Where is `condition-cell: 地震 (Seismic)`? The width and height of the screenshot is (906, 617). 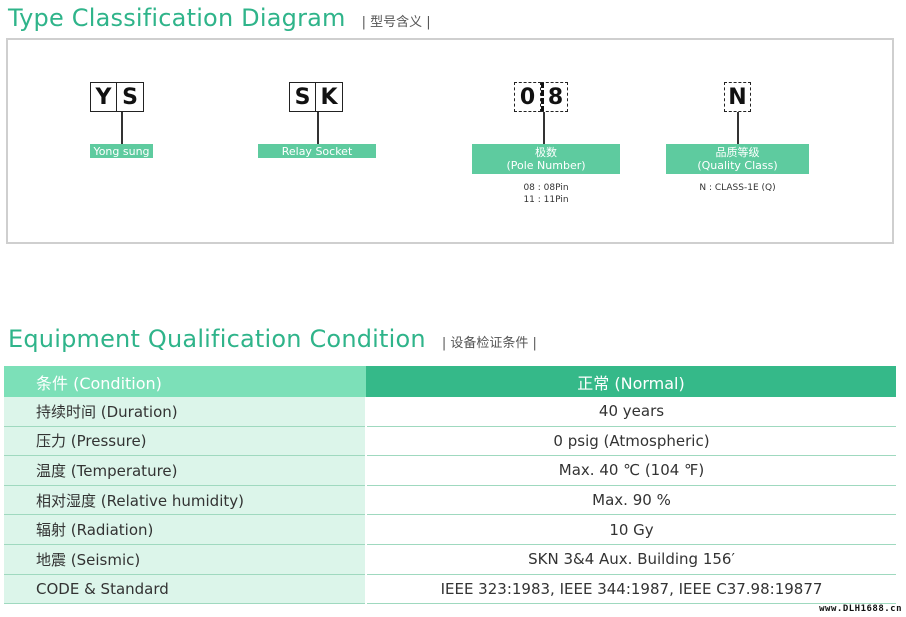
condition-cell: 地震 (Seismic) is located at coordinates (185, 559).